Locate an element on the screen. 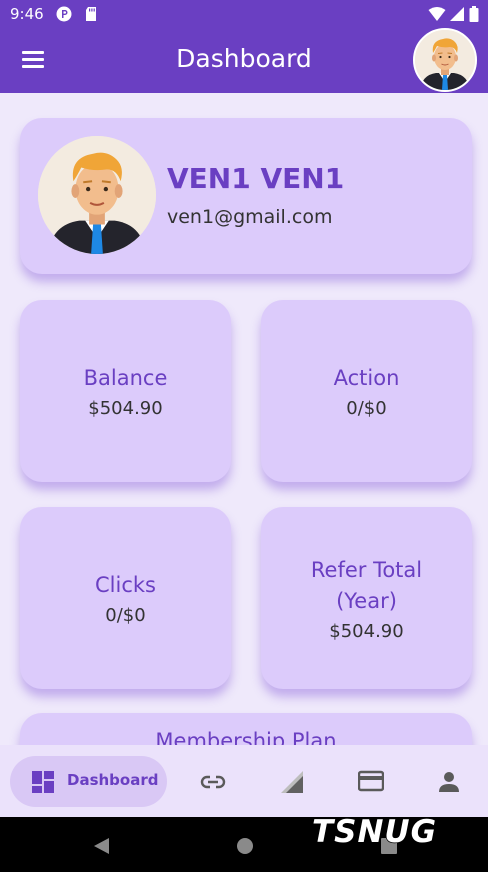 This screenshot has width=488, height=872. link-icon is located at coordinates (213, 782).